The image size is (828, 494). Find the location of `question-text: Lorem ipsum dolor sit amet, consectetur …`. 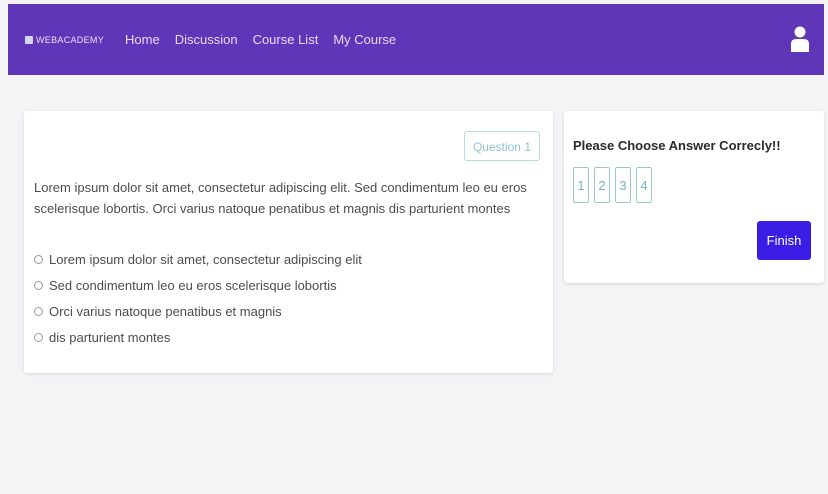

question-text: Lorem ipsum dolor sit amet, consectetur … is located at coordinates (280, 198).